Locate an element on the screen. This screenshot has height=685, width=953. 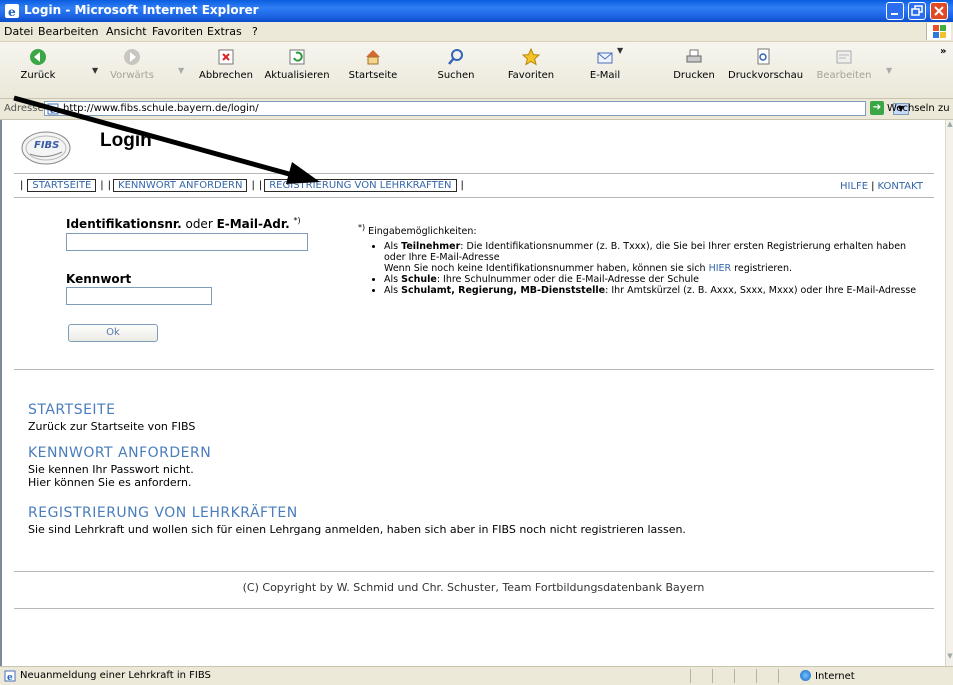
search-label: Suchen is located at coordinates (456, 75).